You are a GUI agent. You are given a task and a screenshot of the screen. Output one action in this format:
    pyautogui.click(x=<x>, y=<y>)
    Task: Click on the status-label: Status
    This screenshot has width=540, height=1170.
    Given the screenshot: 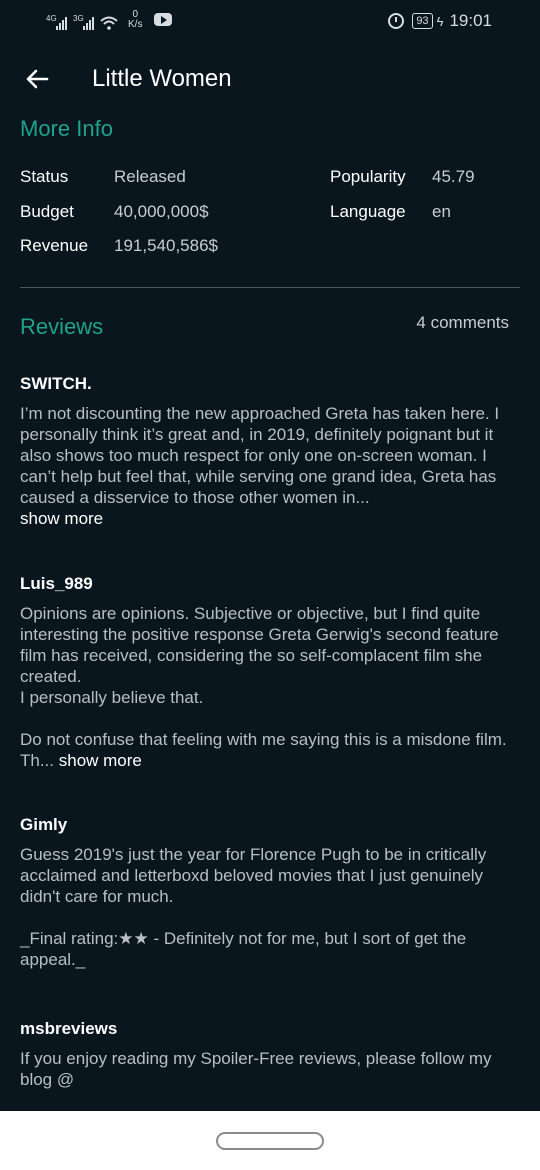 What is the action you would take?
    pyautogui.click(x=44, y=176)
    